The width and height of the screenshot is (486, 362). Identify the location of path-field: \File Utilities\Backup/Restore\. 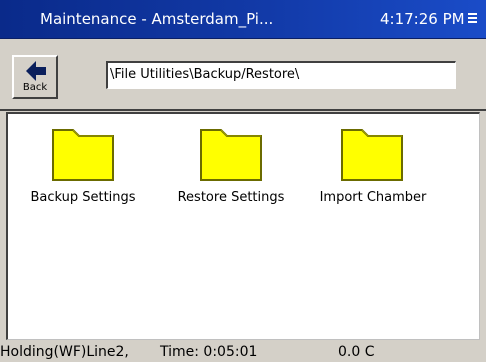
(281, 75).